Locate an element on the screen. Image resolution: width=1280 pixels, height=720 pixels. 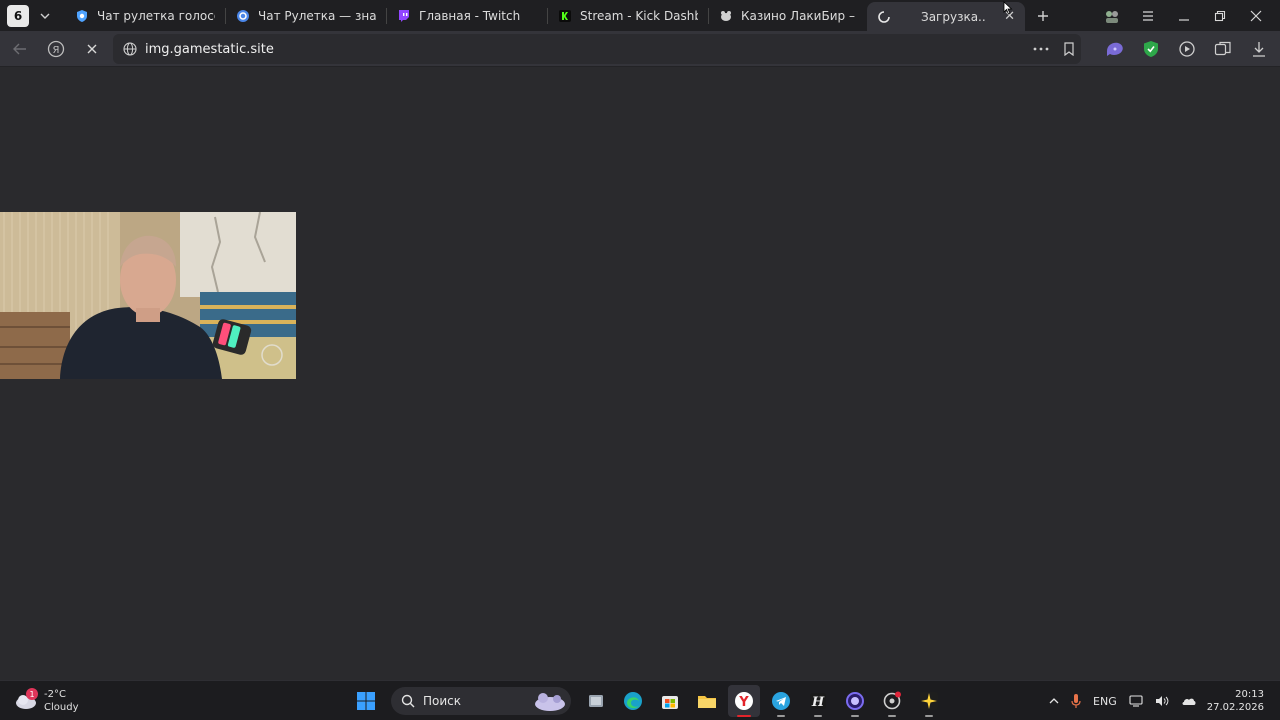
roulette-shield-icon is located at coordinates (82, 16).